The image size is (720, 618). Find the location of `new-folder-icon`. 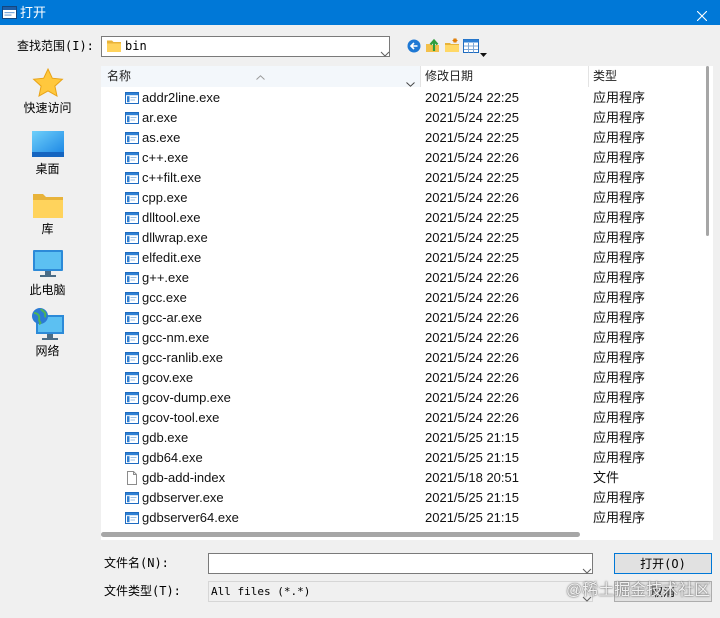

new-folder-icon is located at coordinates (452, 45).